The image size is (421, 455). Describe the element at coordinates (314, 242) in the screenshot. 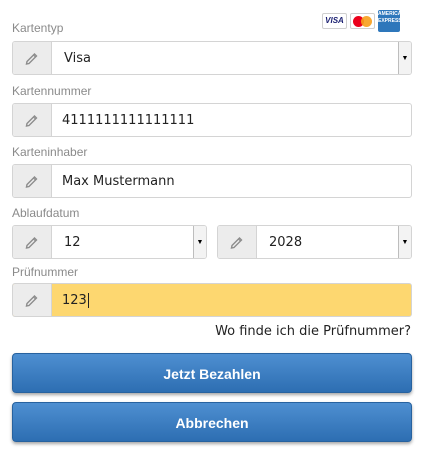

I see `expiry-year-select: 2028 ▼` at that location.